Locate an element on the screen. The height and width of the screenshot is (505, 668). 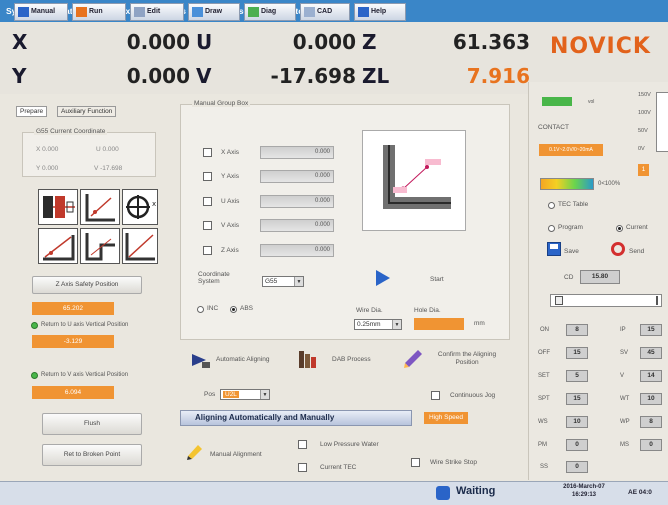
wire-dia-select: 0.25mm ▼ is located at coordinates (378, 324).